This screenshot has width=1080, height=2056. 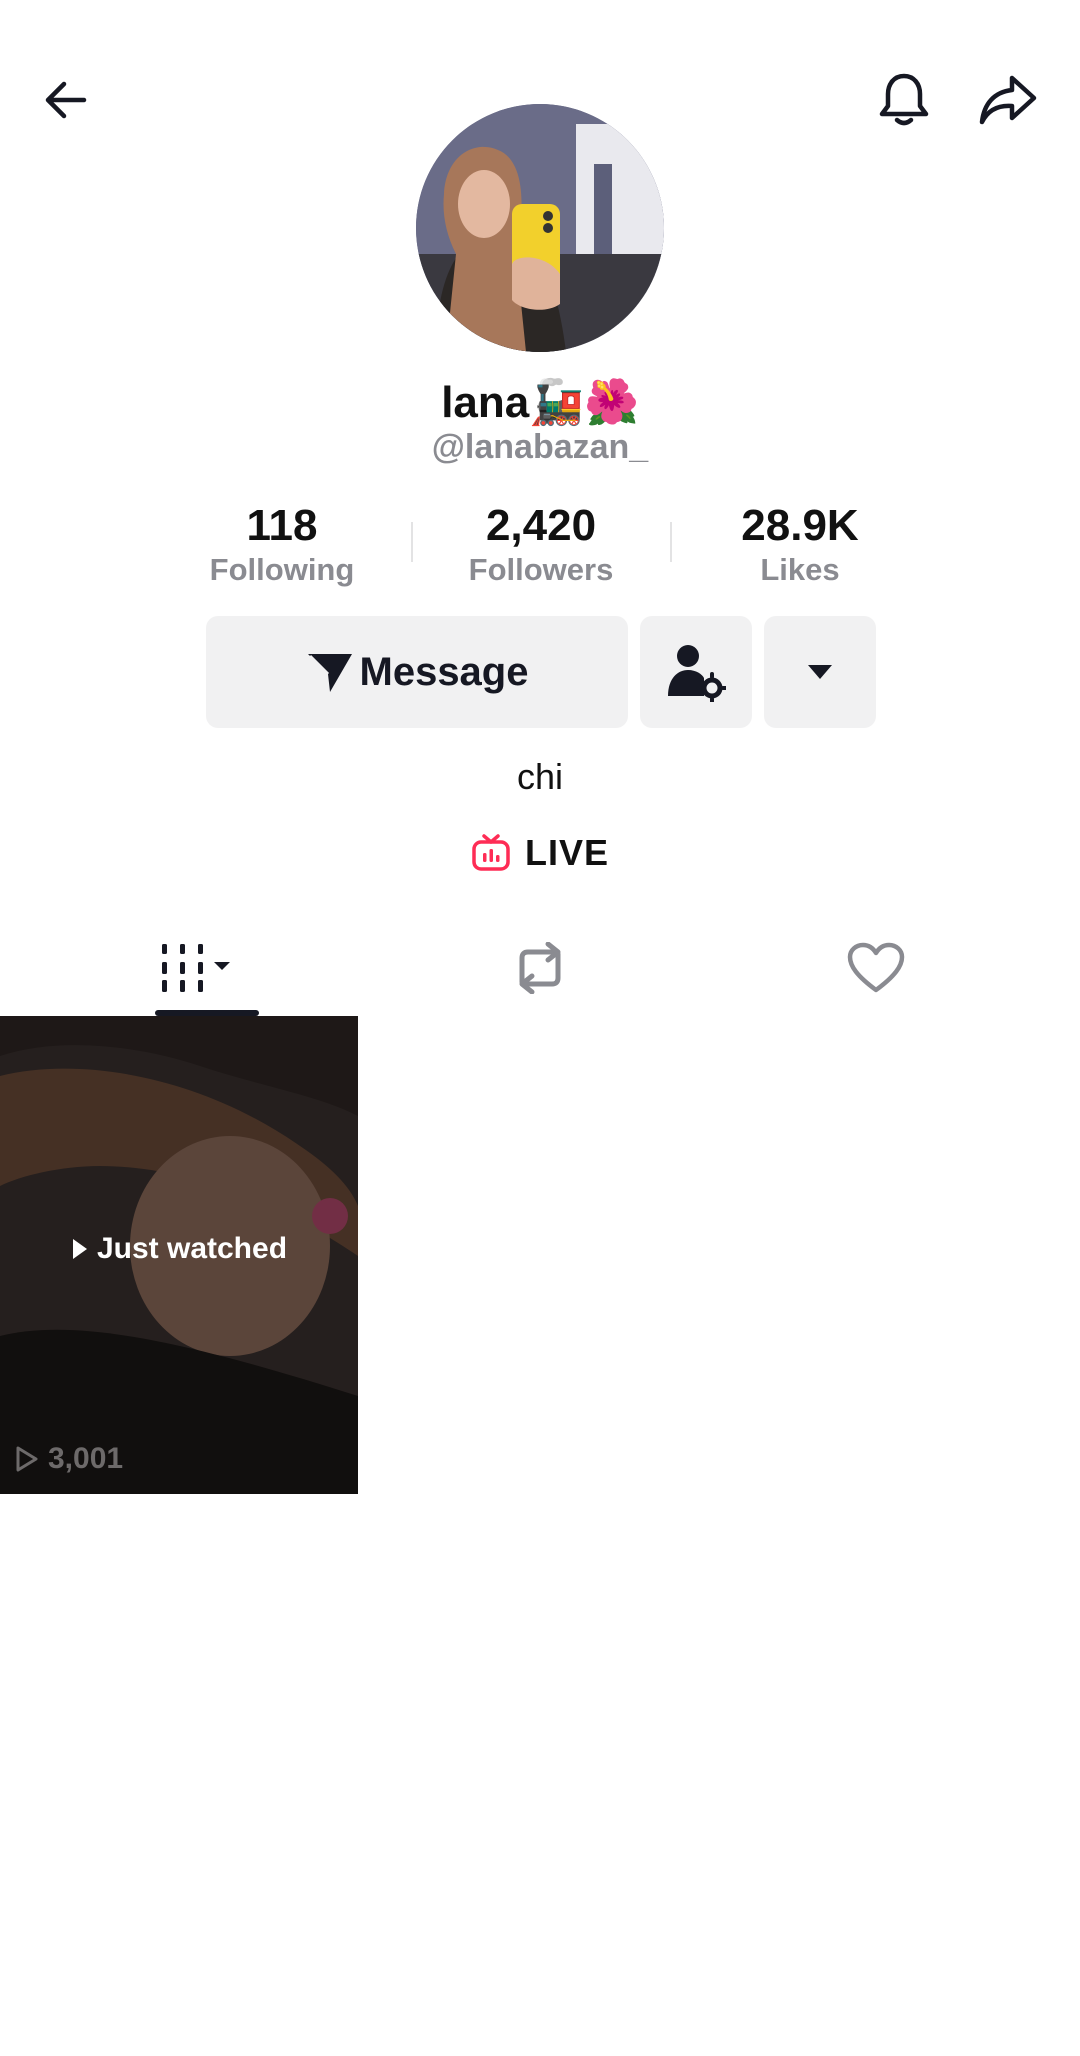 I want to click on avatar-photo, so click(x=540, y=228).